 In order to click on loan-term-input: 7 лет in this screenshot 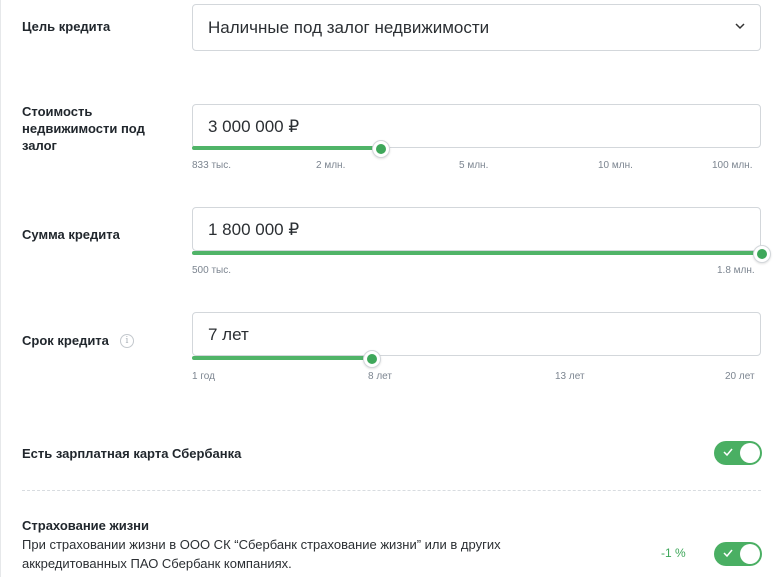, I will do `click(476, 334)`.